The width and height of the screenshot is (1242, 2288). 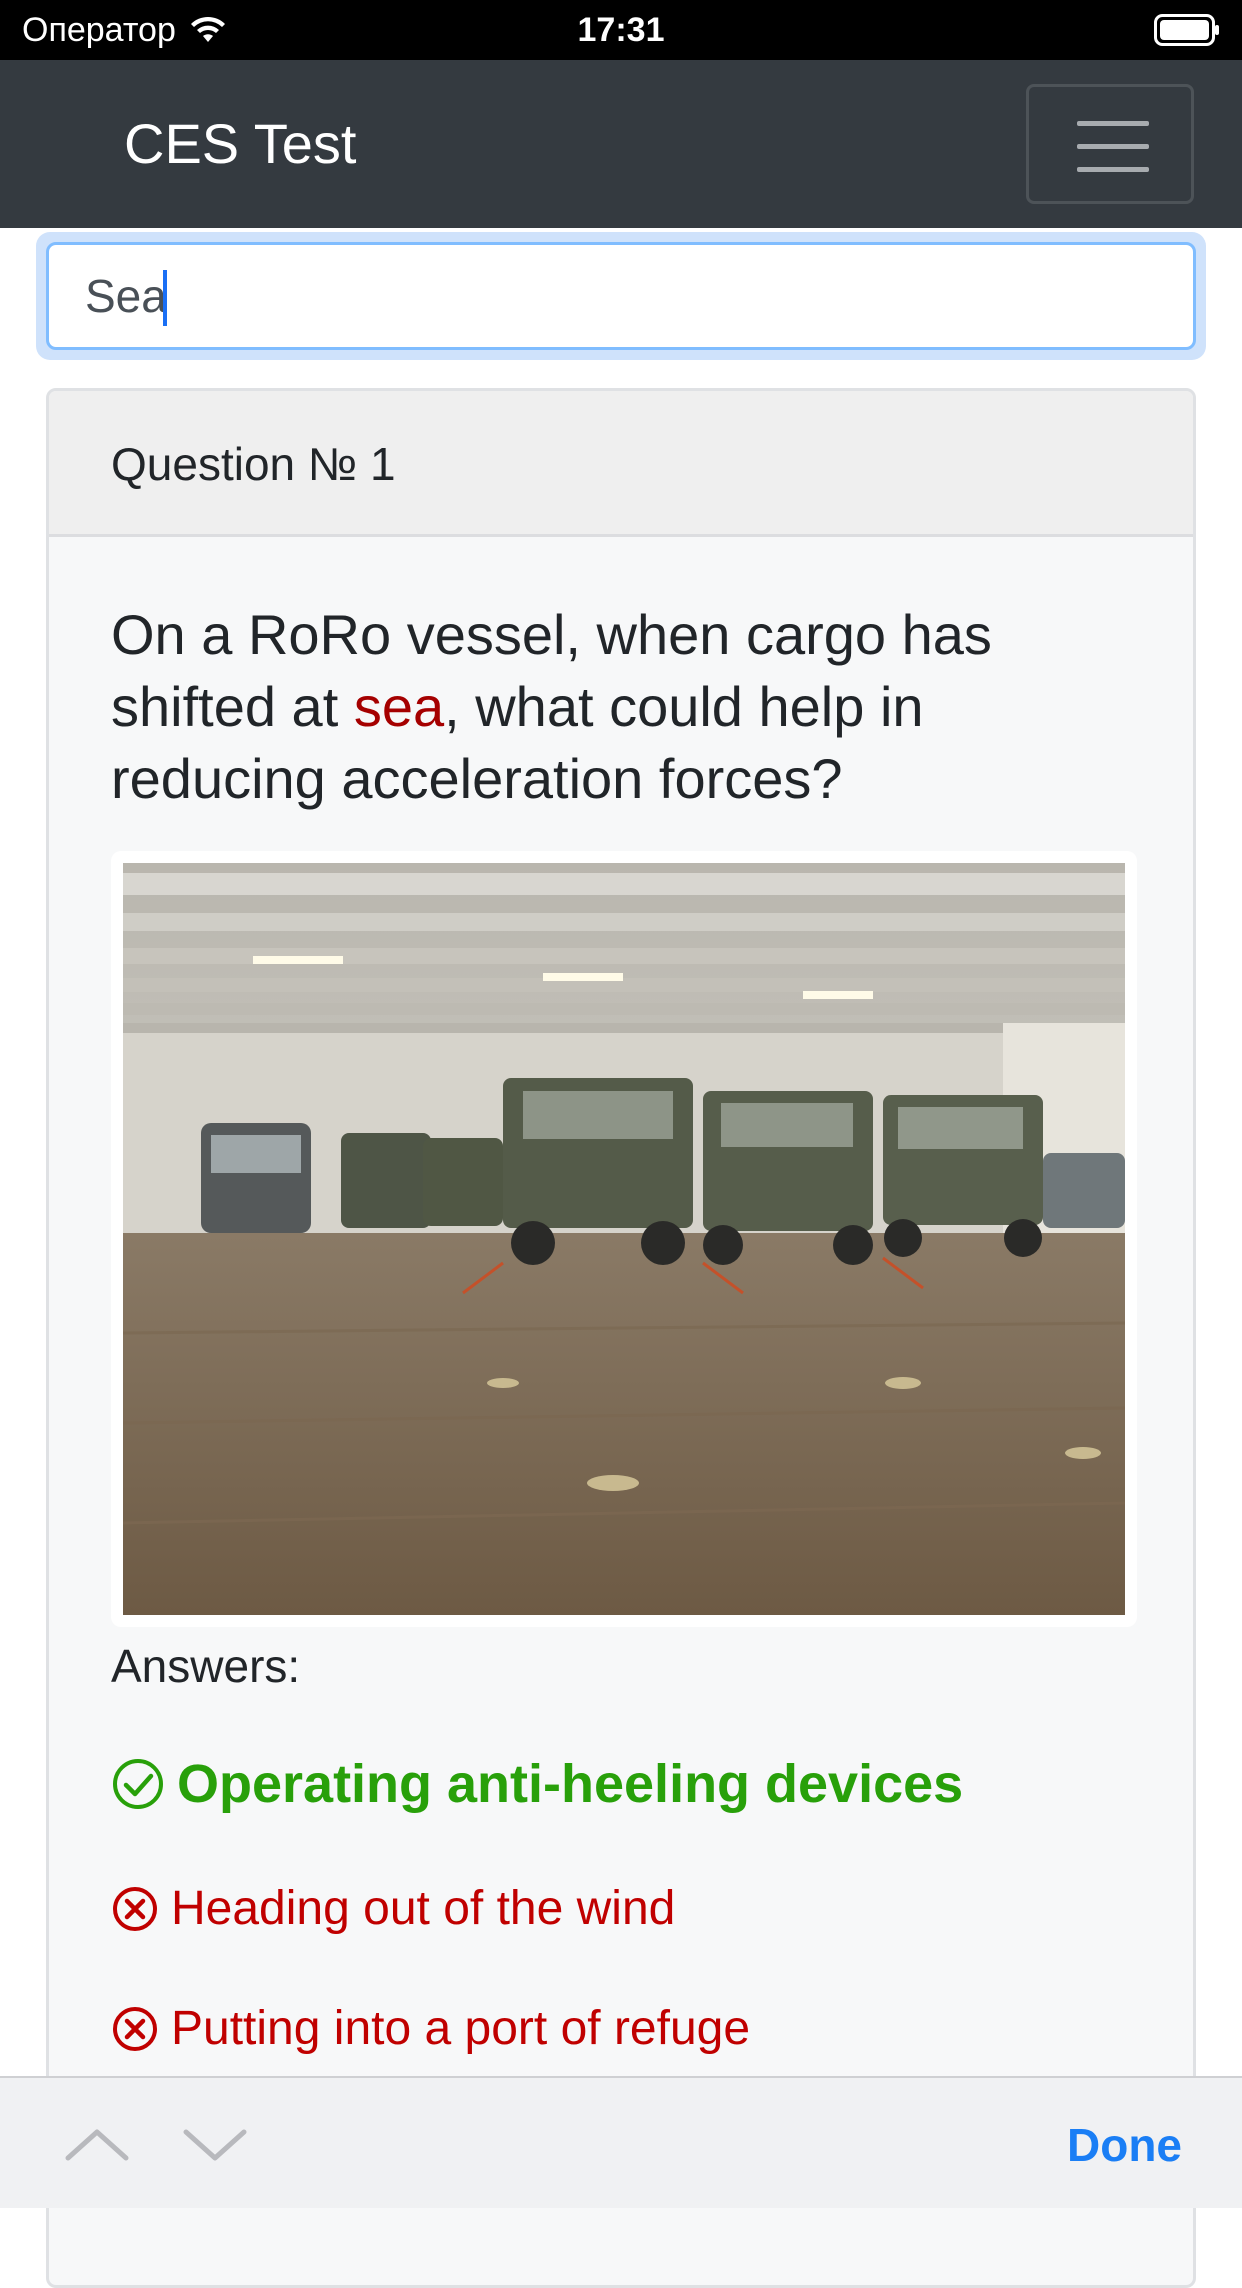 I want to click on done-button: Done, so click(x=1124, y=2145).